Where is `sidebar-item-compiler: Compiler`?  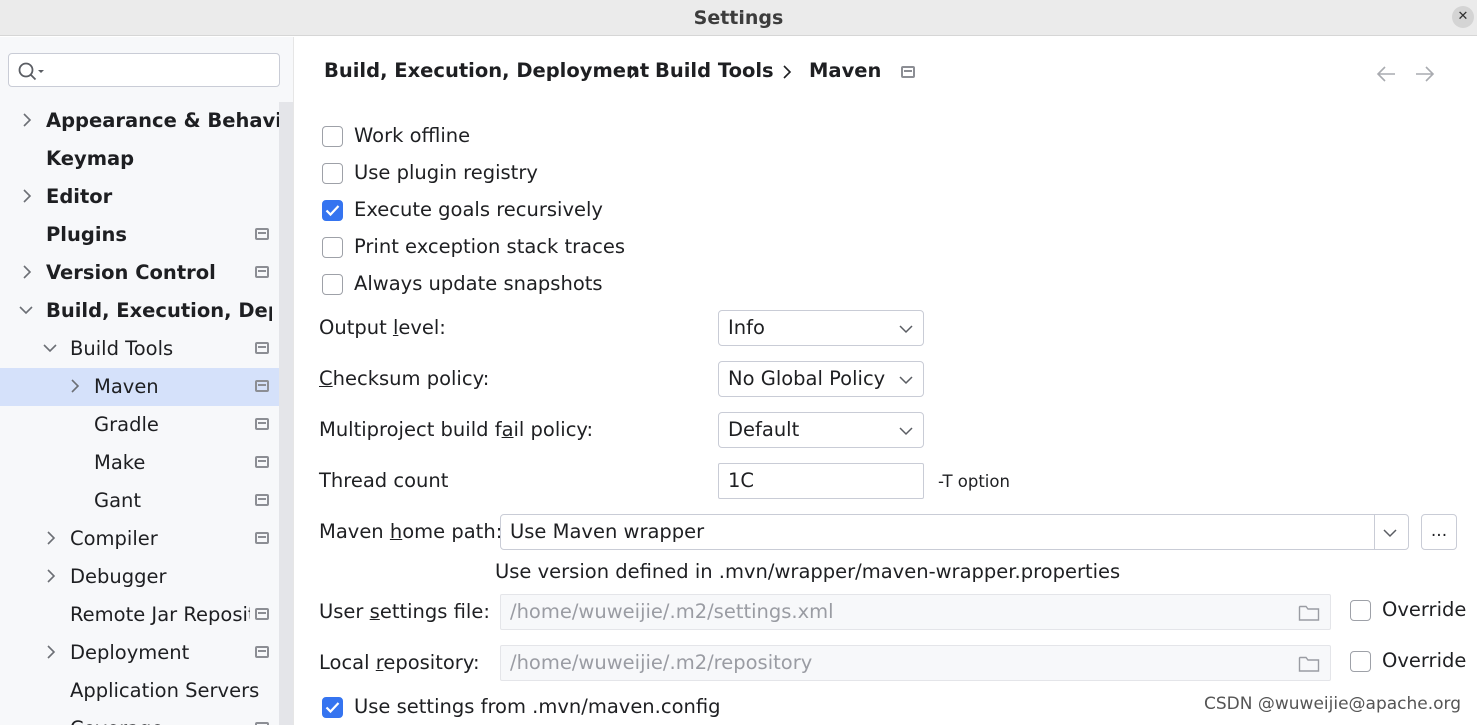
sidebar-item-compiler: Compiler is located at coordinates (140, 539).